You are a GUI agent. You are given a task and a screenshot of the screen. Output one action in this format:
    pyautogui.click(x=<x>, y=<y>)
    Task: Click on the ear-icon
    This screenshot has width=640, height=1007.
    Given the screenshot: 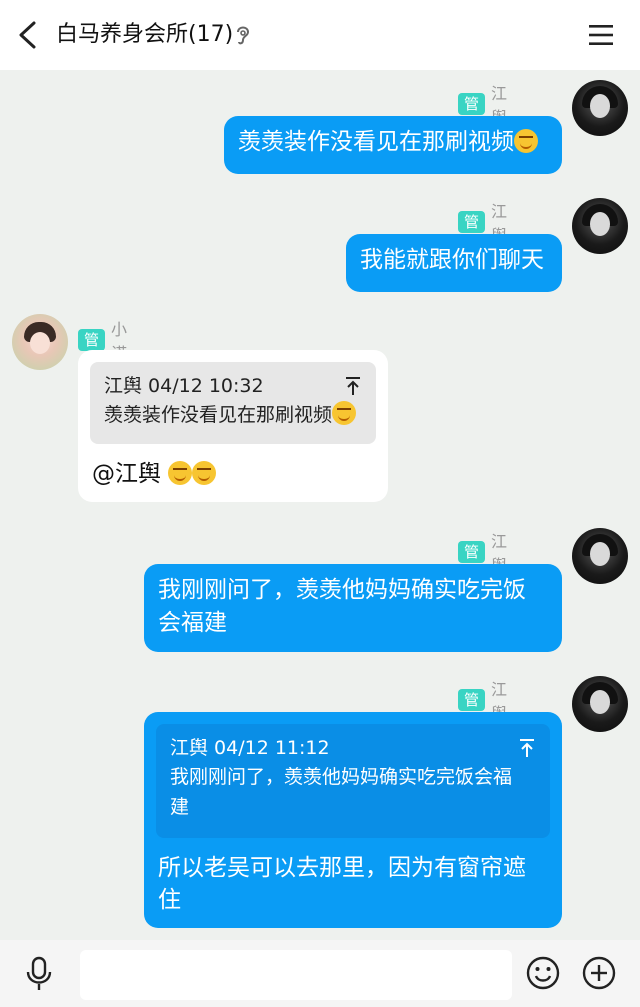 What is the action you would take?
    pyautogui.click(x=243, y=35)
    